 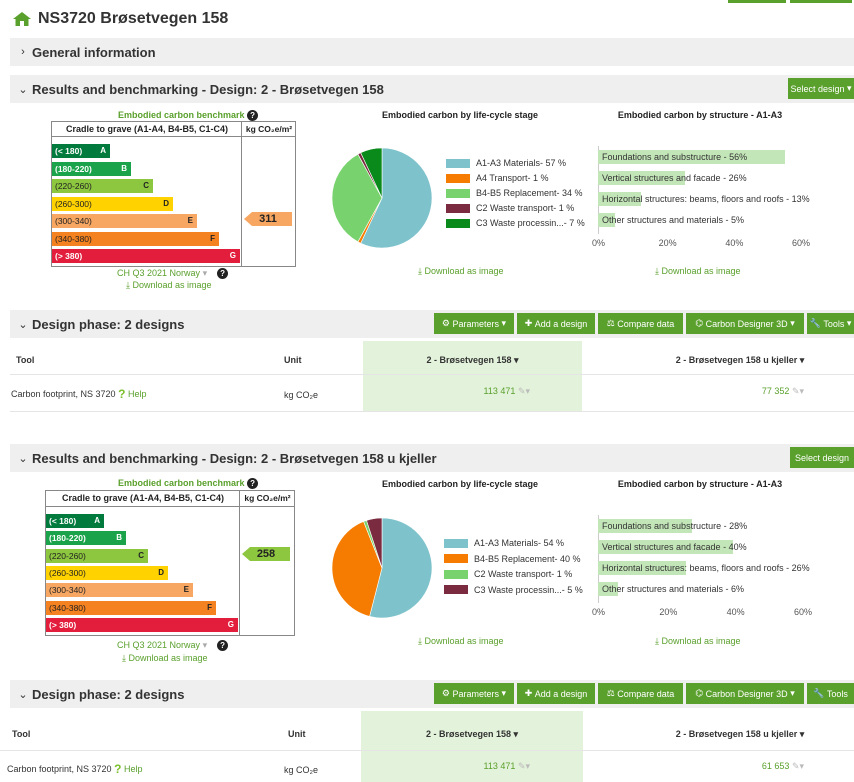 What do you see at coordinates (461, 641) in the screenshot?
I see `download-lifecycle-2: ⤓ Download as image` at bounding box center [461, 641].